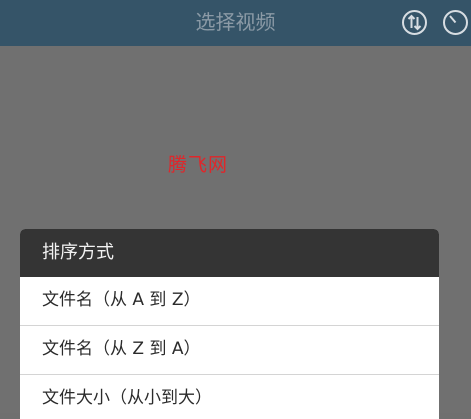  What do you see at coordinates (229, 301) in the screenshot?
I see `sort-option-name-asc: 文件名（从 A 到 Z）` at bounding box center [229, 301].